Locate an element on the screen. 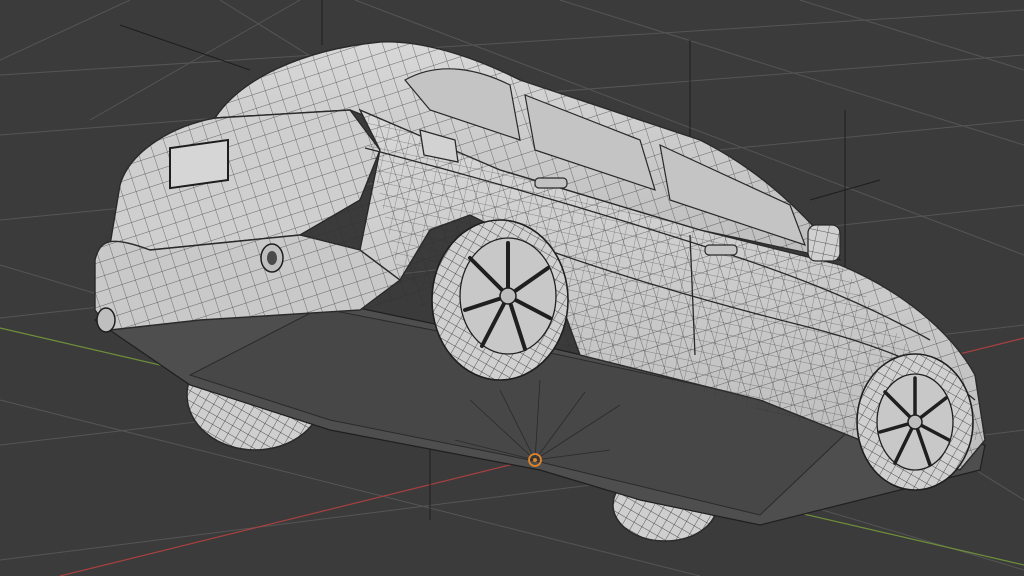 The width and height of the screenshot is (1024, 576). rear-right-wheel is located at coordinates (500, 300).